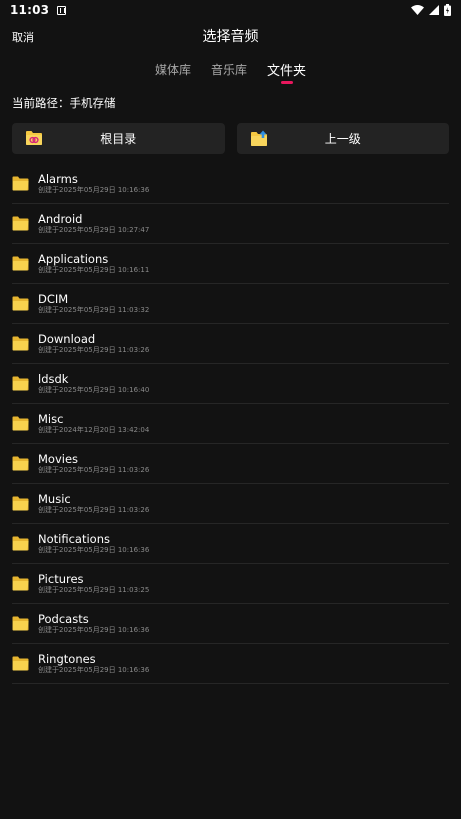  I want to click on page-title: 选择音频, so click(230, 37).